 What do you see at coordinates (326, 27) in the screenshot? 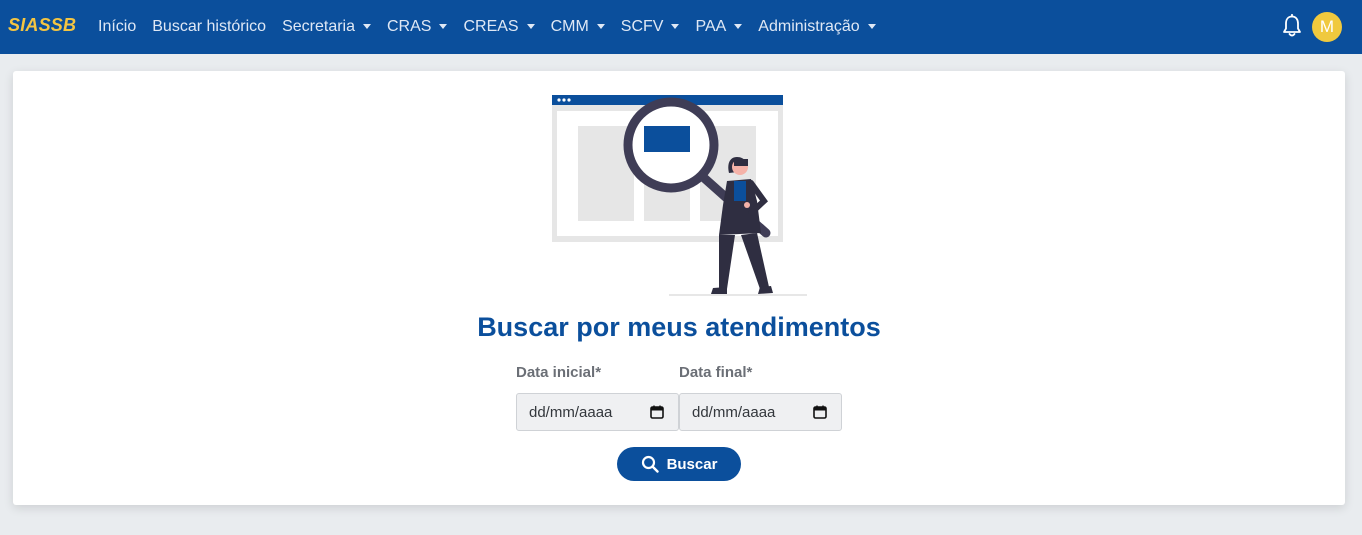
I see `nav-item-secretaria: Secretaria` at bounding box center [326, 27].